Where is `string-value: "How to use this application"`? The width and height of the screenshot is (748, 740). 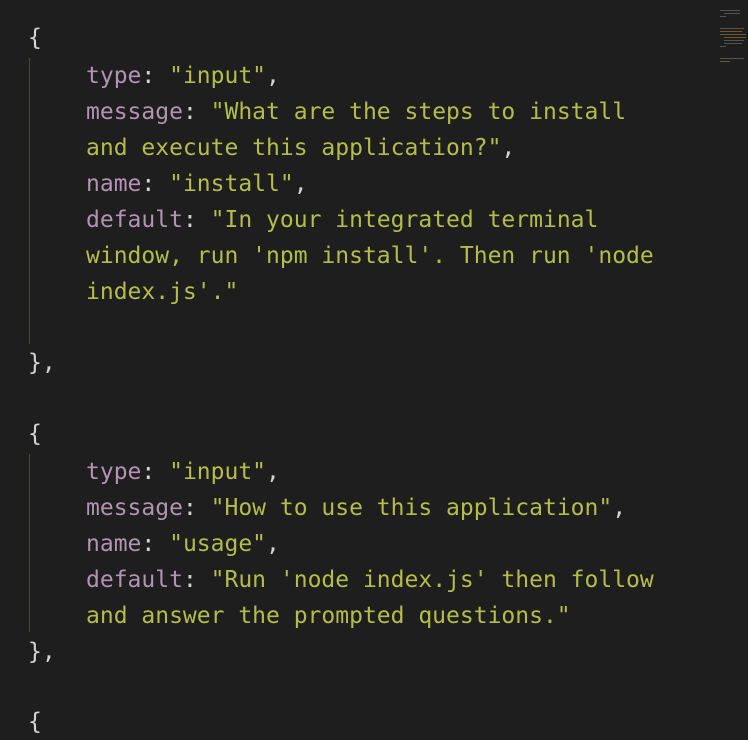
string-value: "How to use this application" is located at coordinates (411, 508).